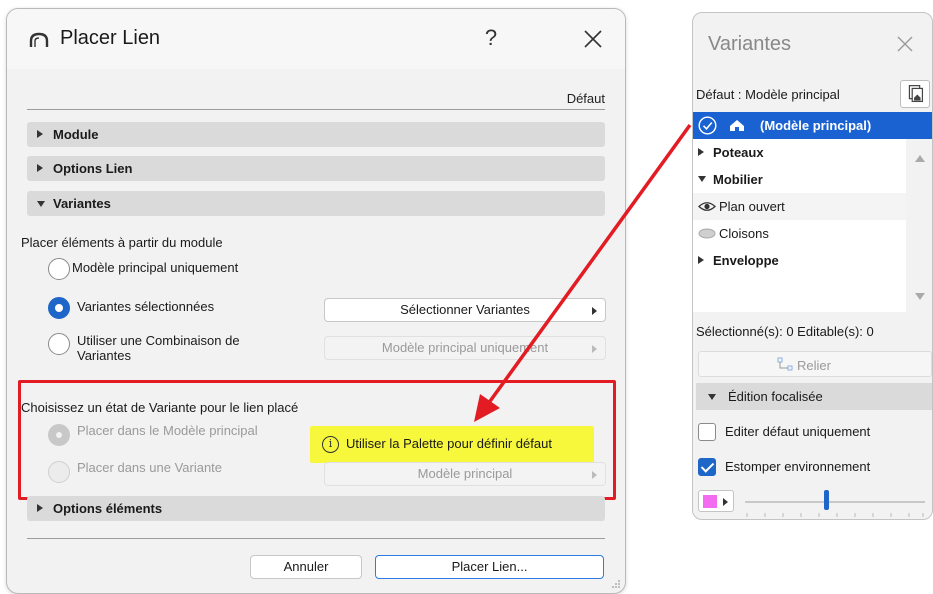 This screenshot has height=594, width=933. I want to click on stack-house-icon, so click(916, 94).